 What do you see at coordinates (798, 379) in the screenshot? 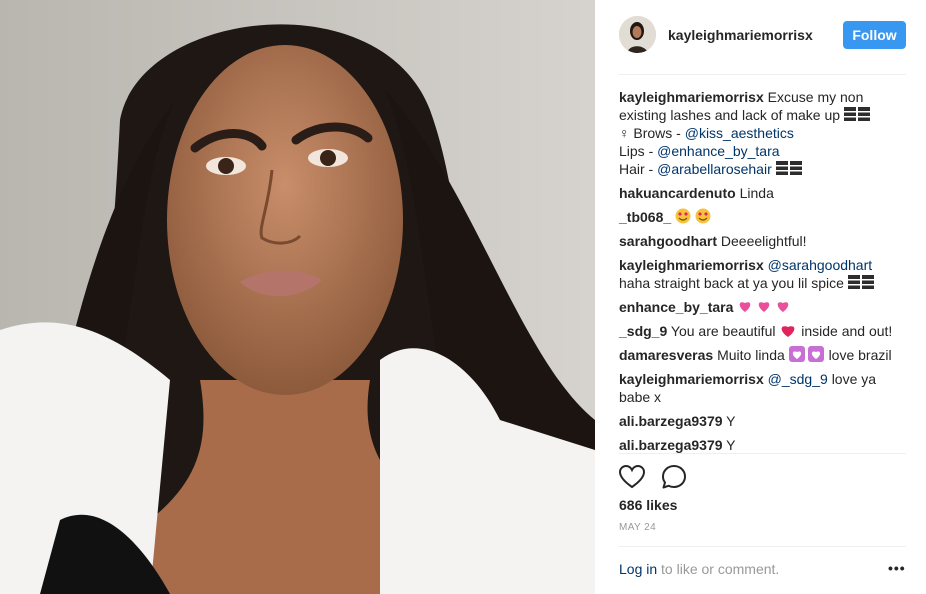
I see `mention-link: @_sdg_9` at bounding box center [798, 379].